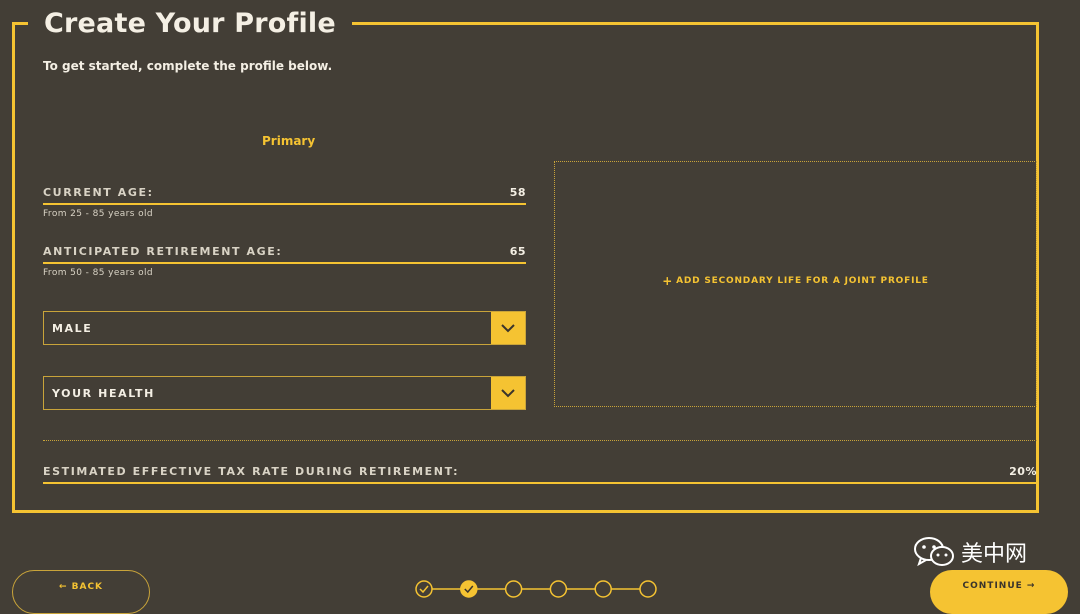 Image resolution: width=1080 pixels, height=614 pixels. Describe the element at coordinates (802, 281) in the screenshot. I see `add-secondary-life-label: ADD SECONDARY LIFE FOR A JOINT PROFILE` at that location.